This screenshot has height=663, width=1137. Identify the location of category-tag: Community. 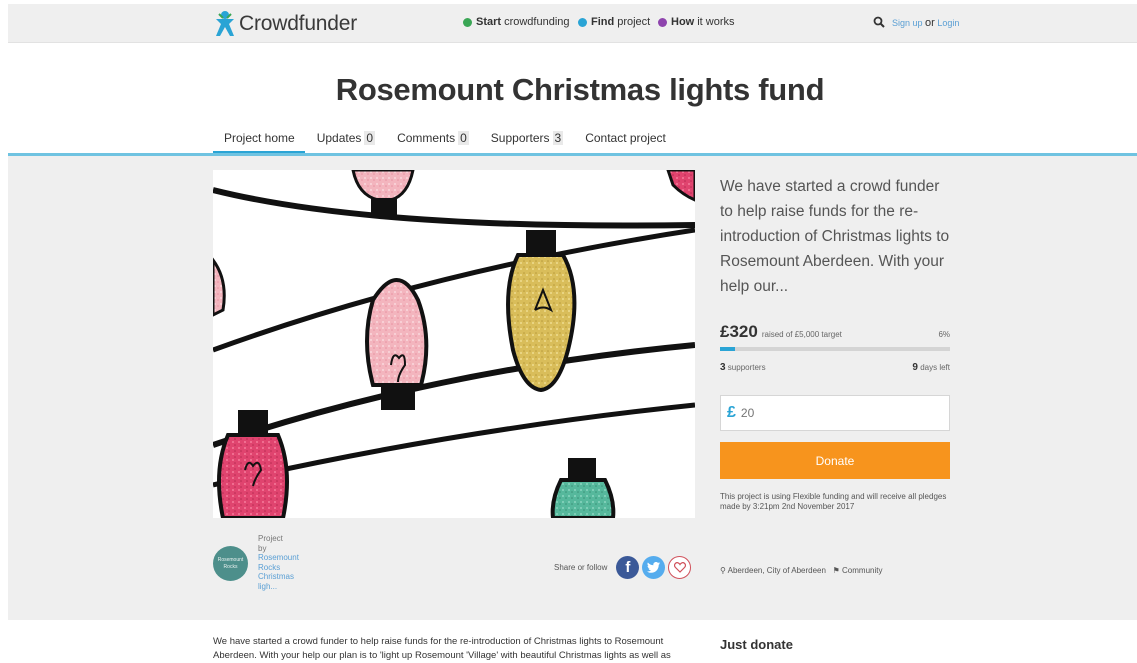
(862, 570).